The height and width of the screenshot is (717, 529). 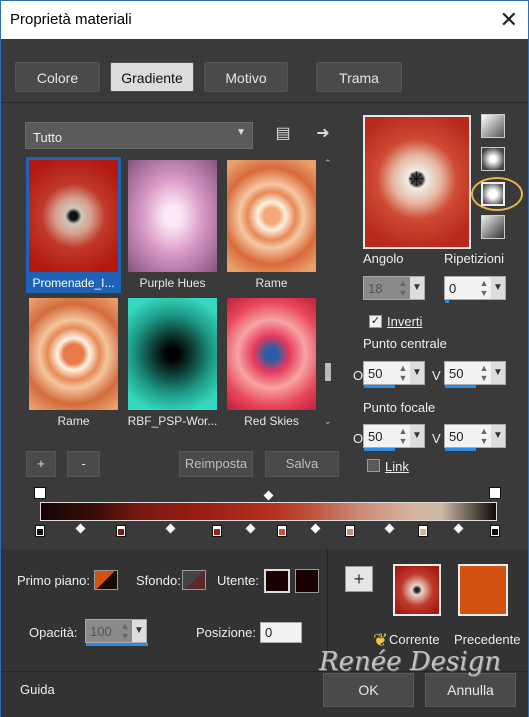 What do you see at coordinates (414, 639) in the screenshot?
I see `current-label: Corrente` at bounding box center [414, 639].